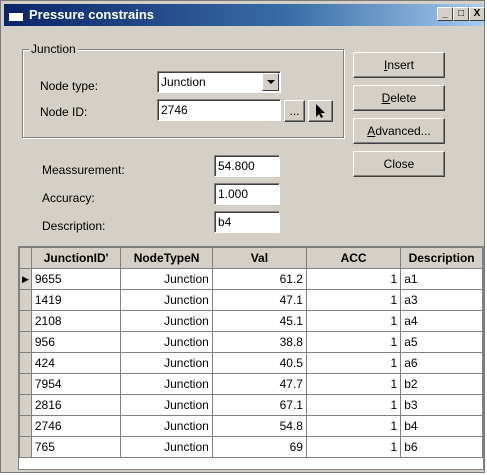 The image size is (487, 475). What do you see at coordinates (259, 279) in the screenshot?
I see `cell-val: 61.2` at bounding box center [259, 279].